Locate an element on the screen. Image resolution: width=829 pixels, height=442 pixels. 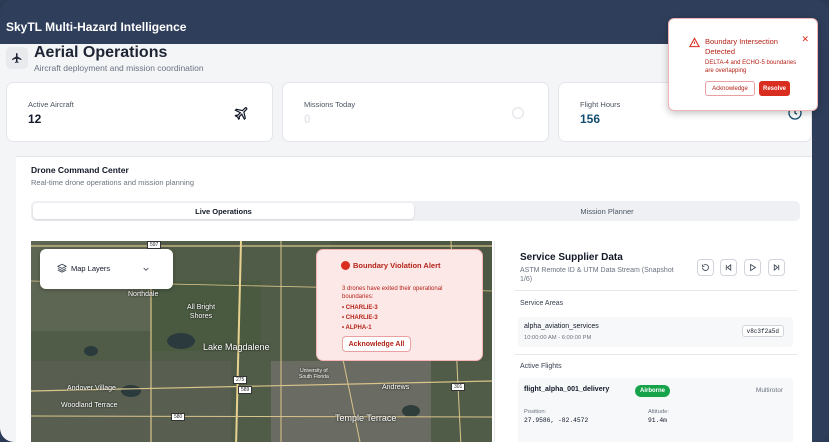
map-label-all-bright-shores: All Bright Shores is located at coordinates (201, 312).